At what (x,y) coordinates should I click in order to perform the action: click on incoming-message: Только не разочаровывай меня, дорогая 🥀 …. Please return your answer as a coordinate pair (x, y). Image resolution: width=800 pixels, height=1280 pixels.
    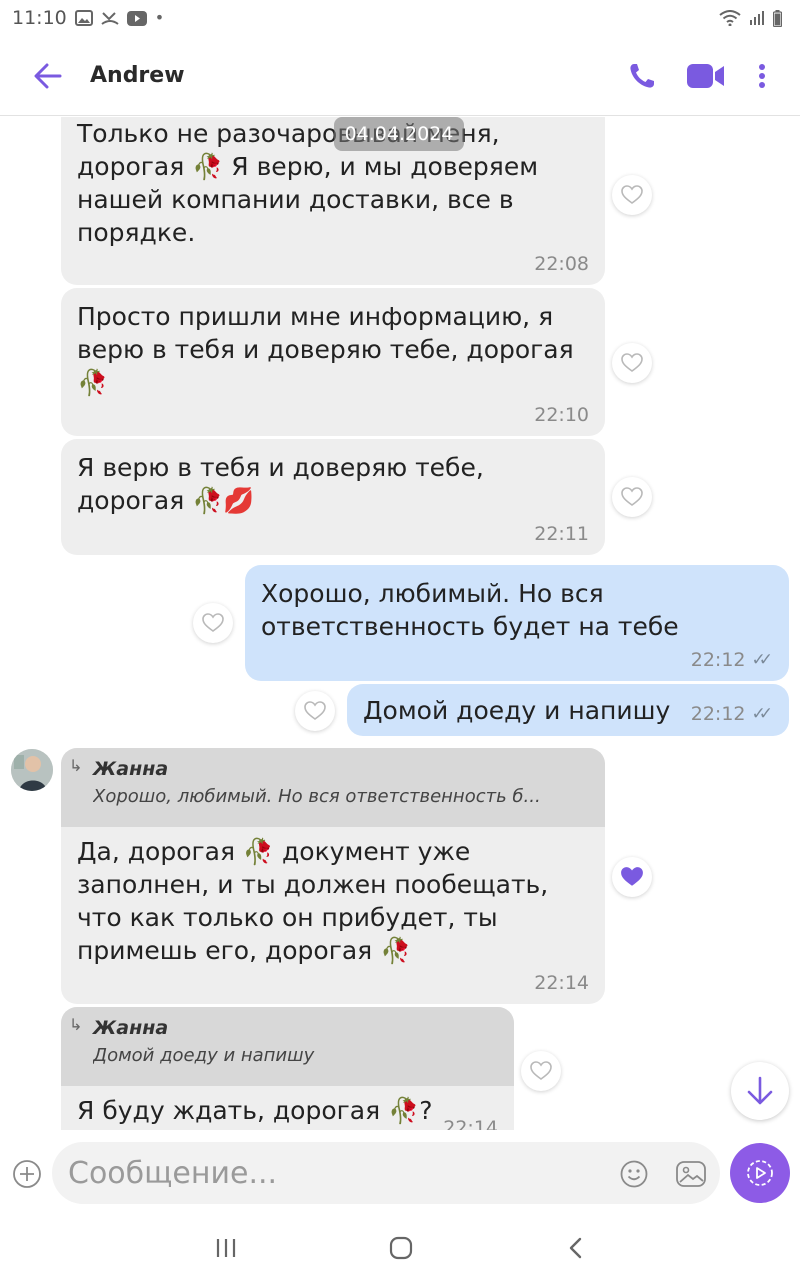
    Looking at the image, I should click on (333, 201).